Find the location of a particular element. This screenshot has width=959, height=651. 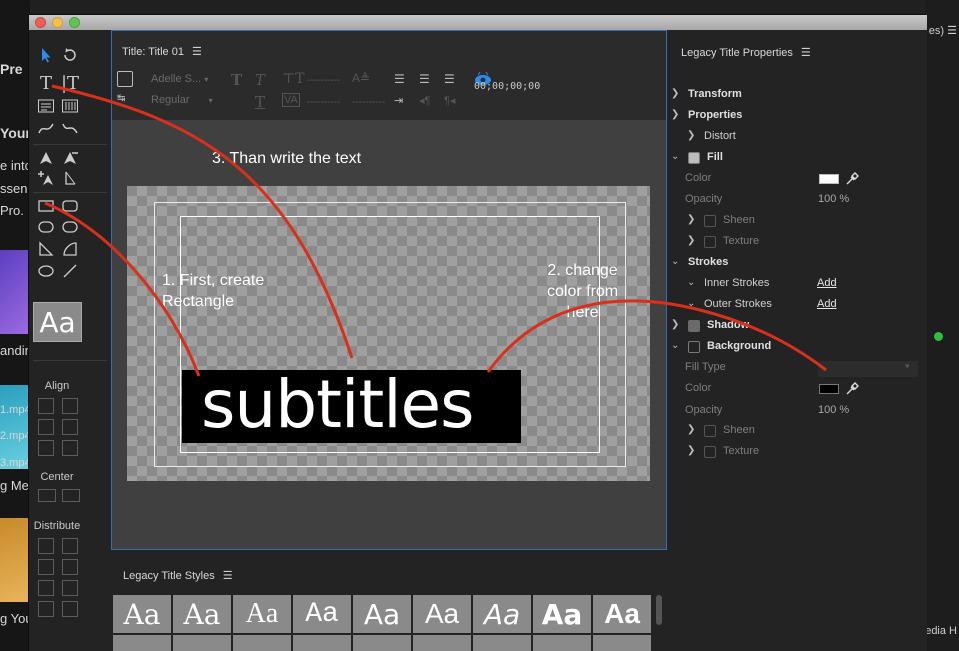

font-family-select: Adelle S... ▾ is located at coordinates (186, 79).